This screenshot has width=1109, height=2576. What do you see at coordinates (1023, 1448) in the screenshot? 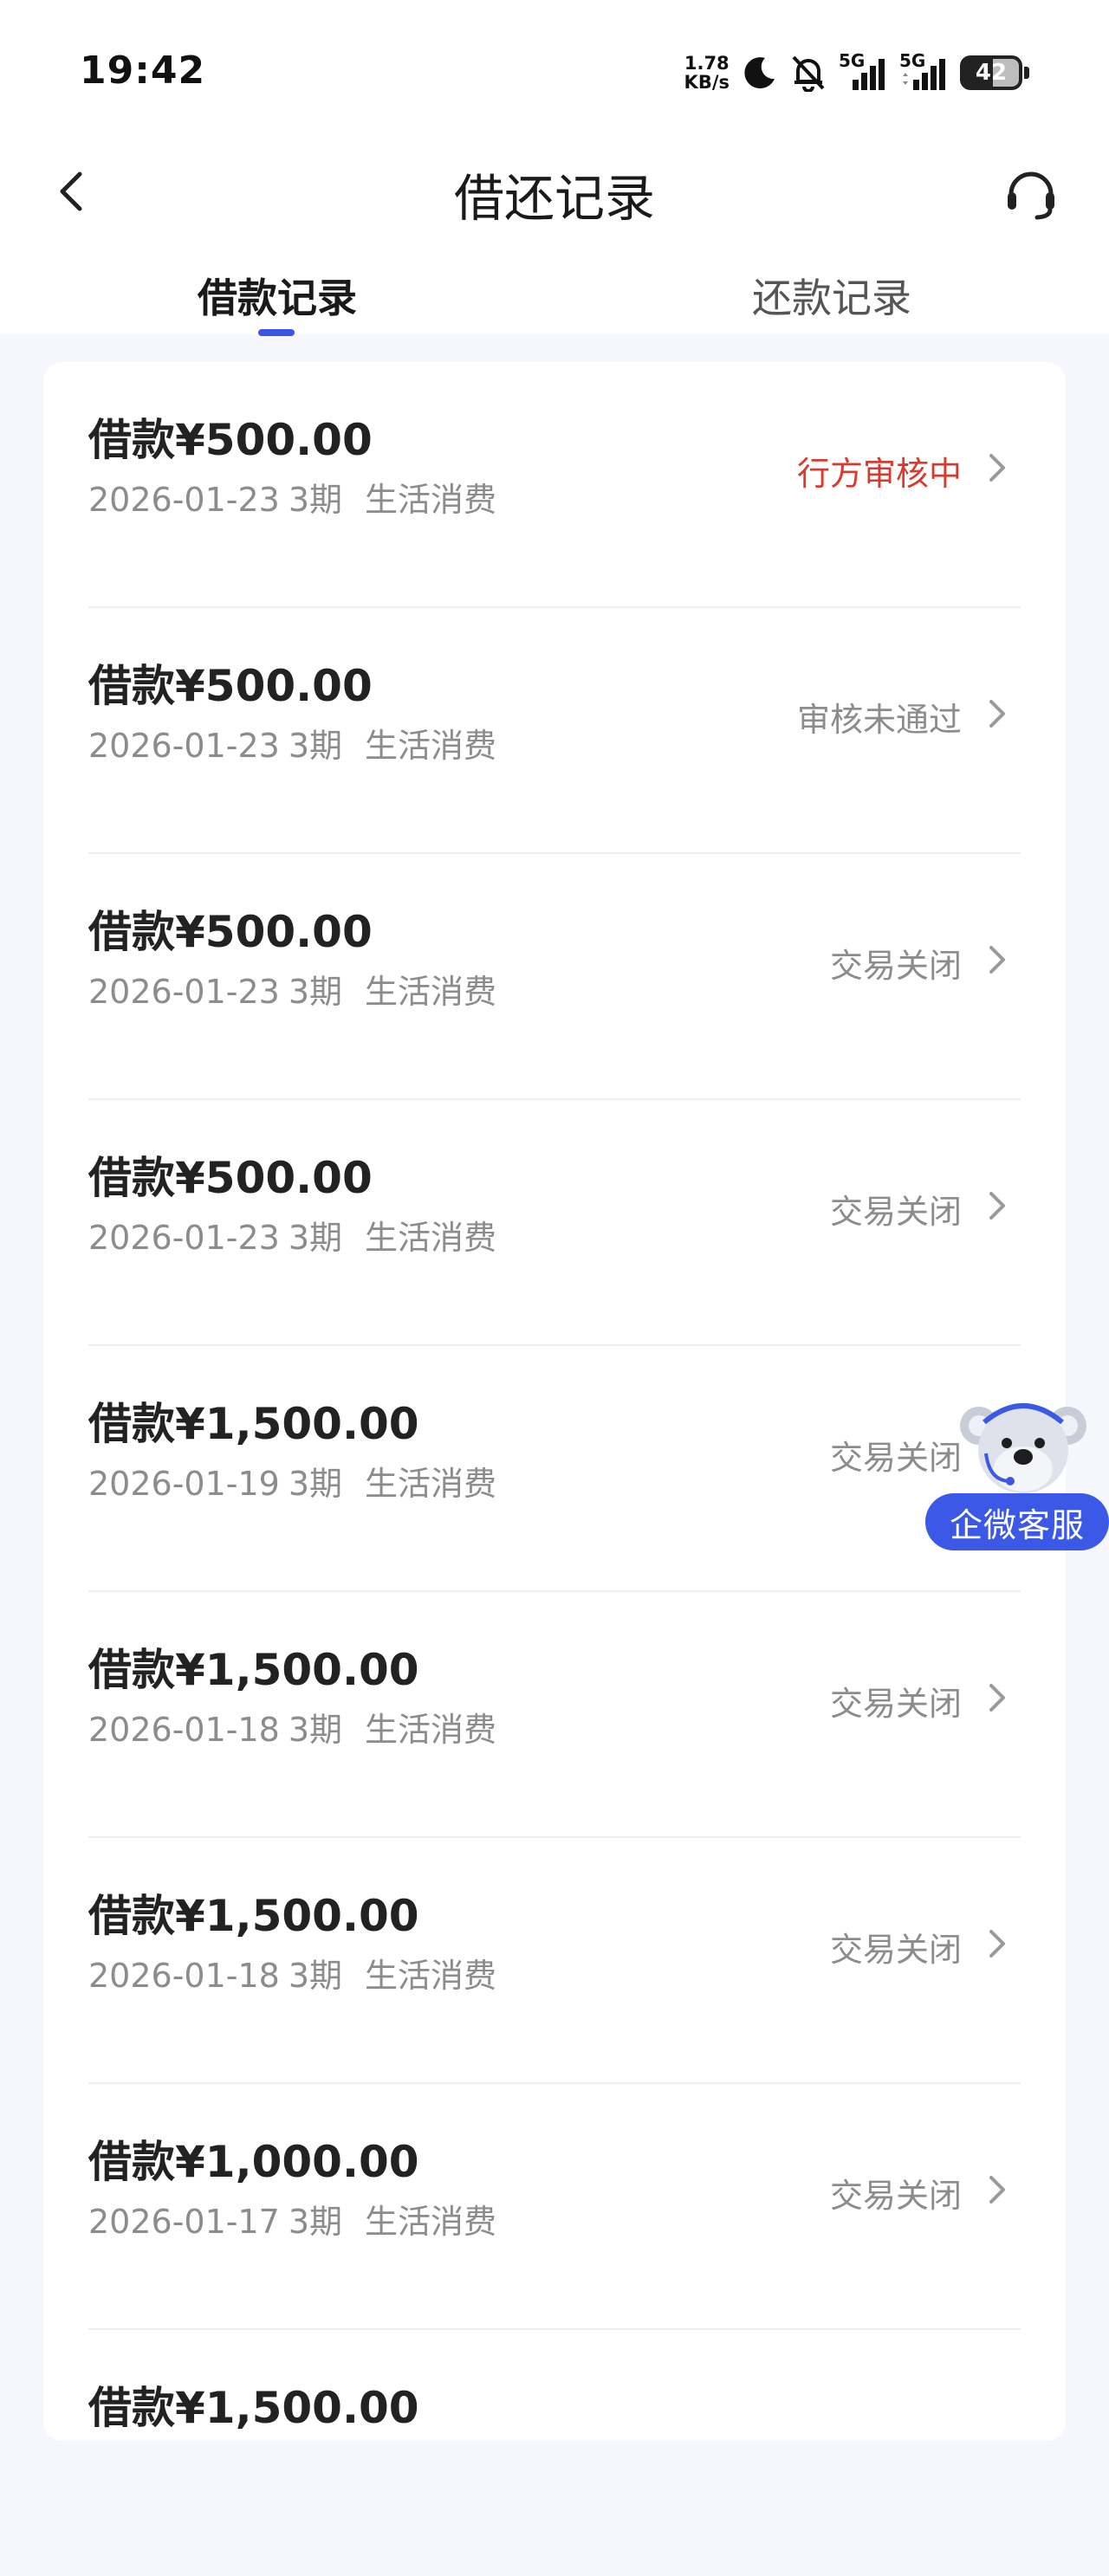
I see `koala-mascot-icon` at bounding box center [1023, 1448].